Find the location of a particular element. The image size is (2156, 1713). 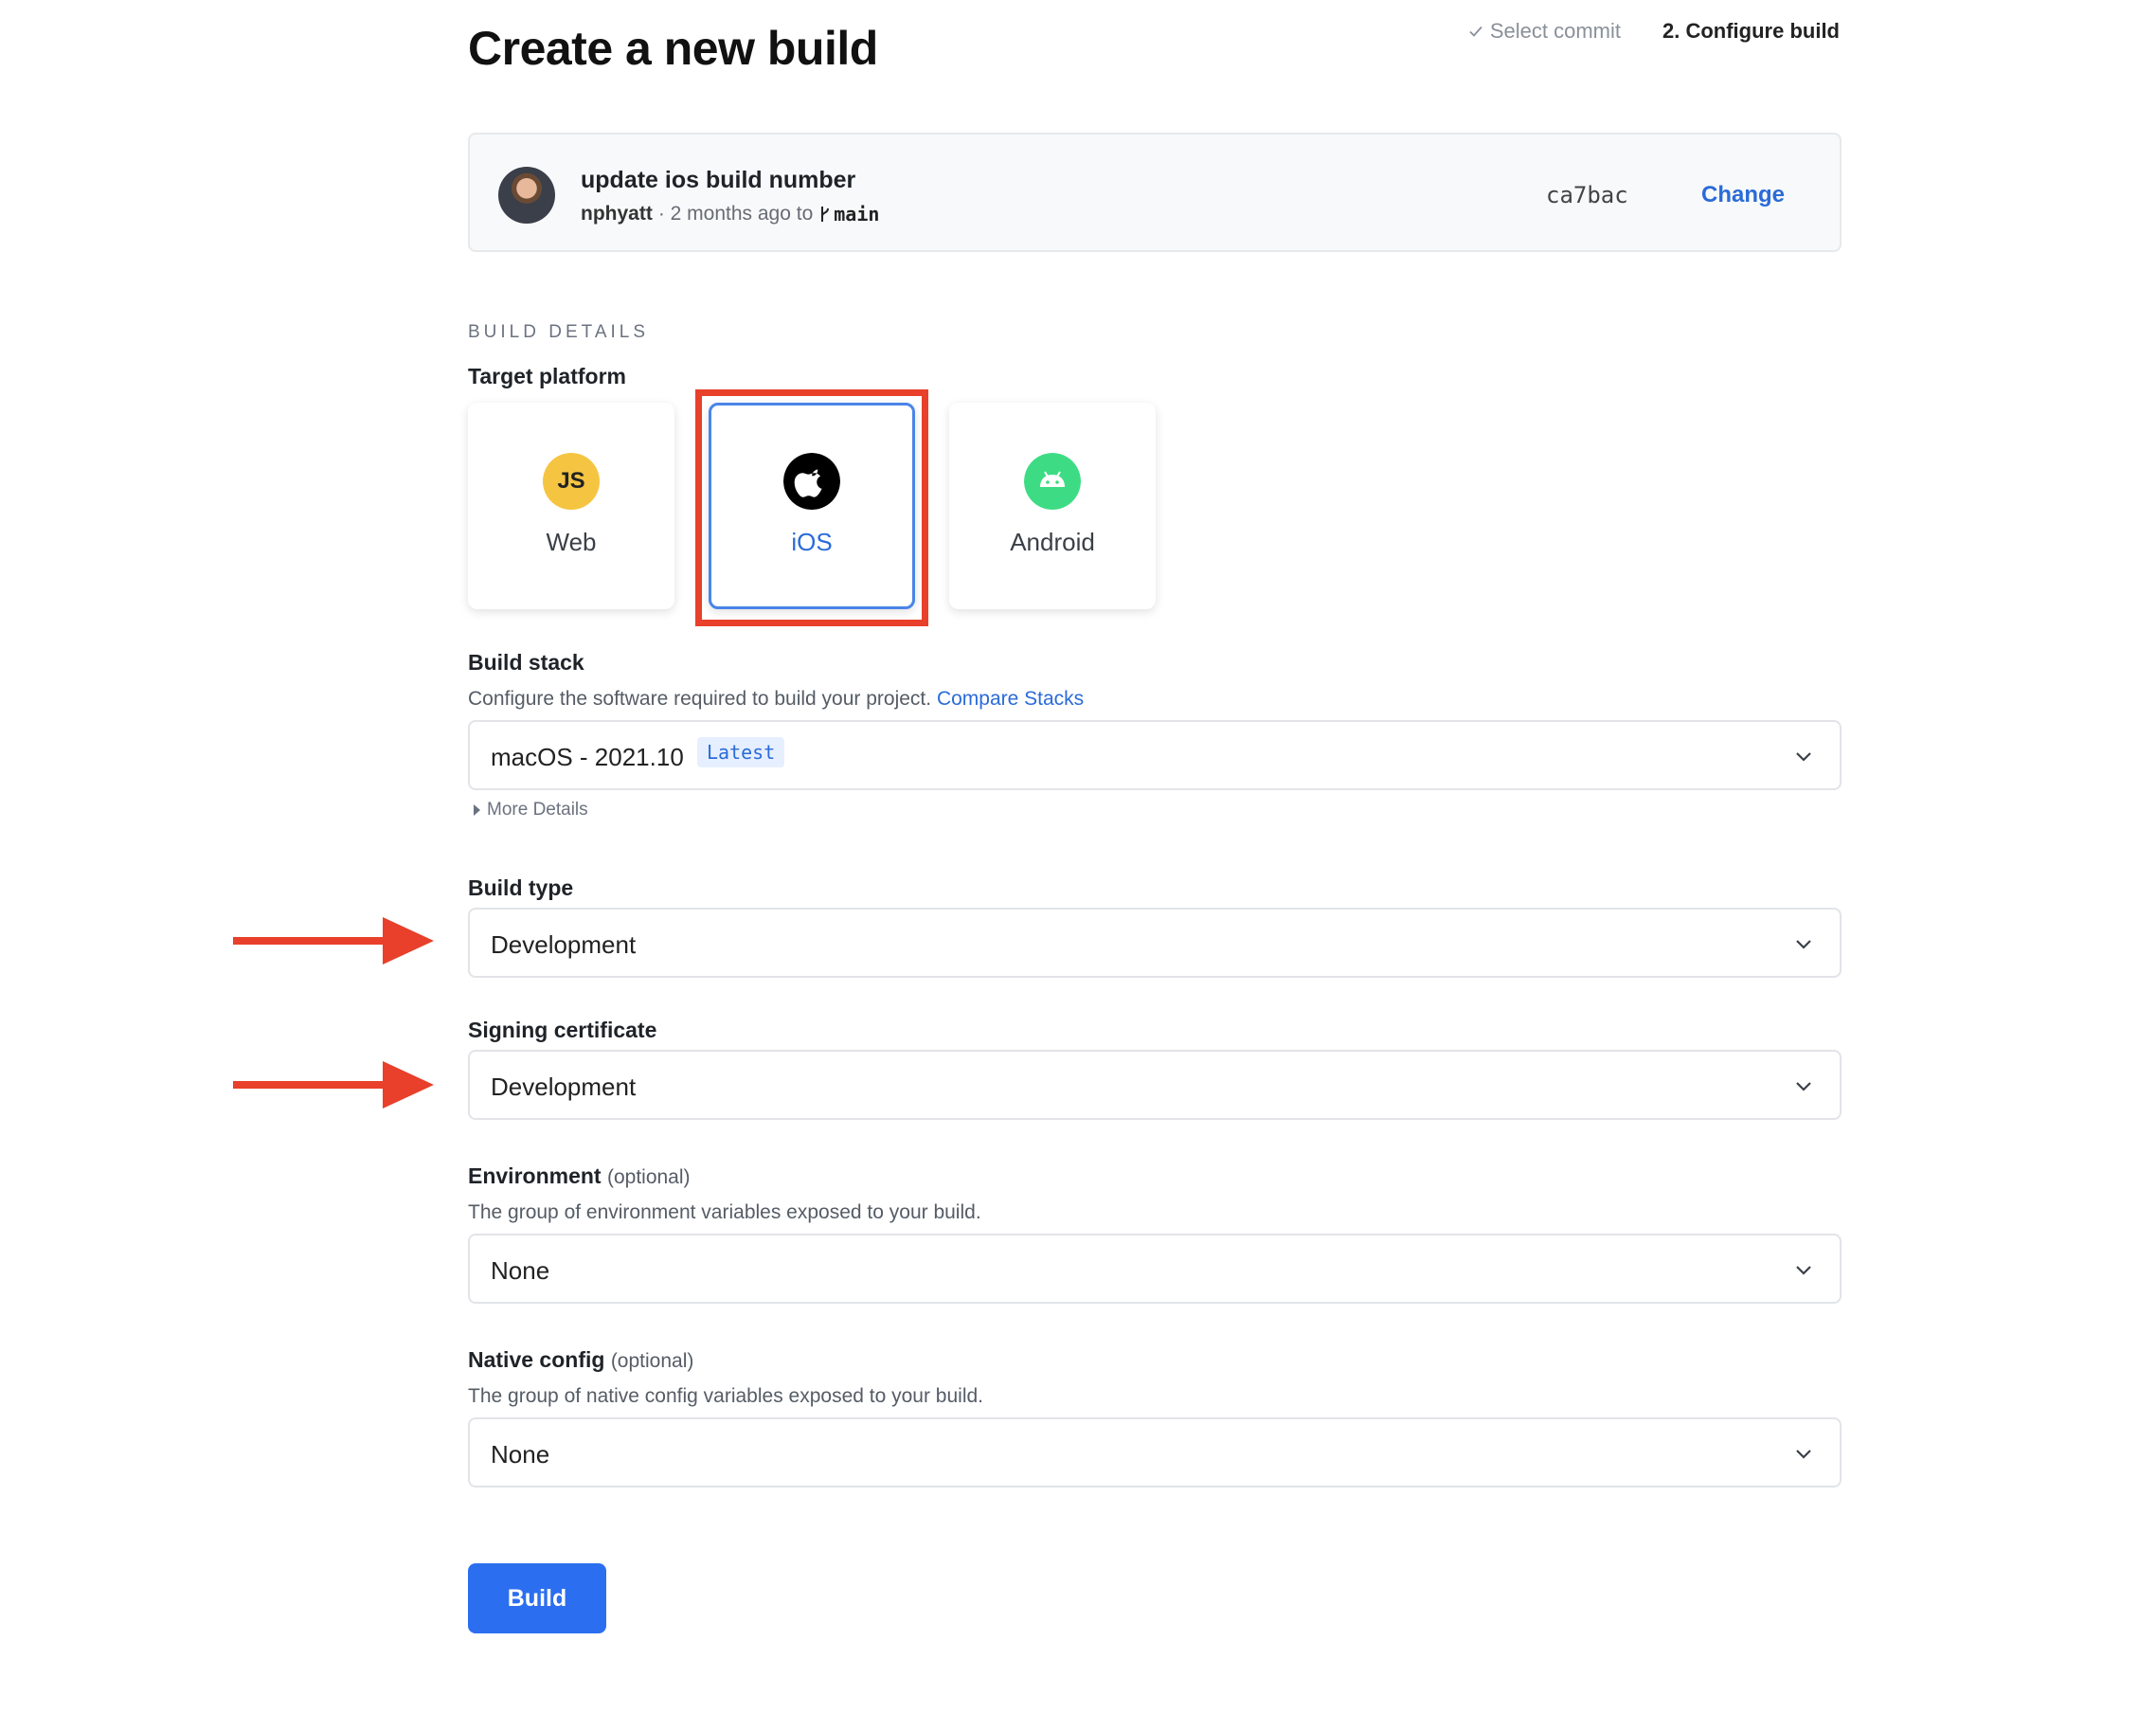

build-stack-label: Build stack is located at coordinates (526, 662).